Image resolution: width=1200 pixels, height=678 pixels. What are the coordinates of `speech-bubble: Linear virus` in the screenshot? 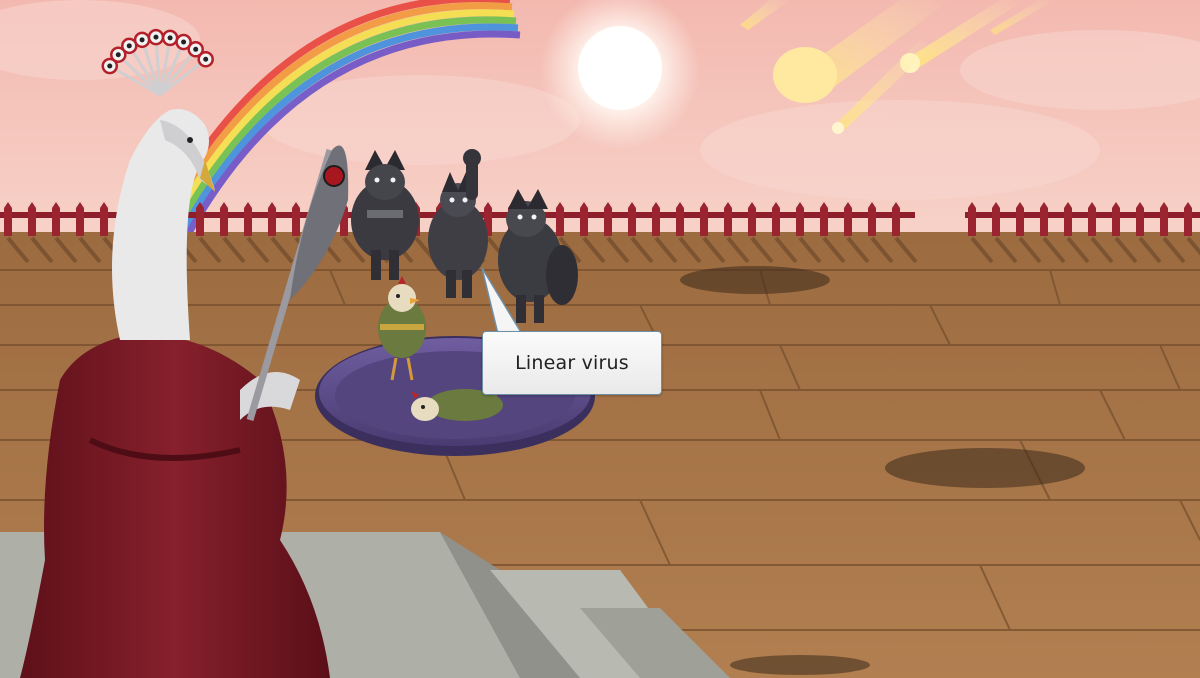 It's located at (572, 363).